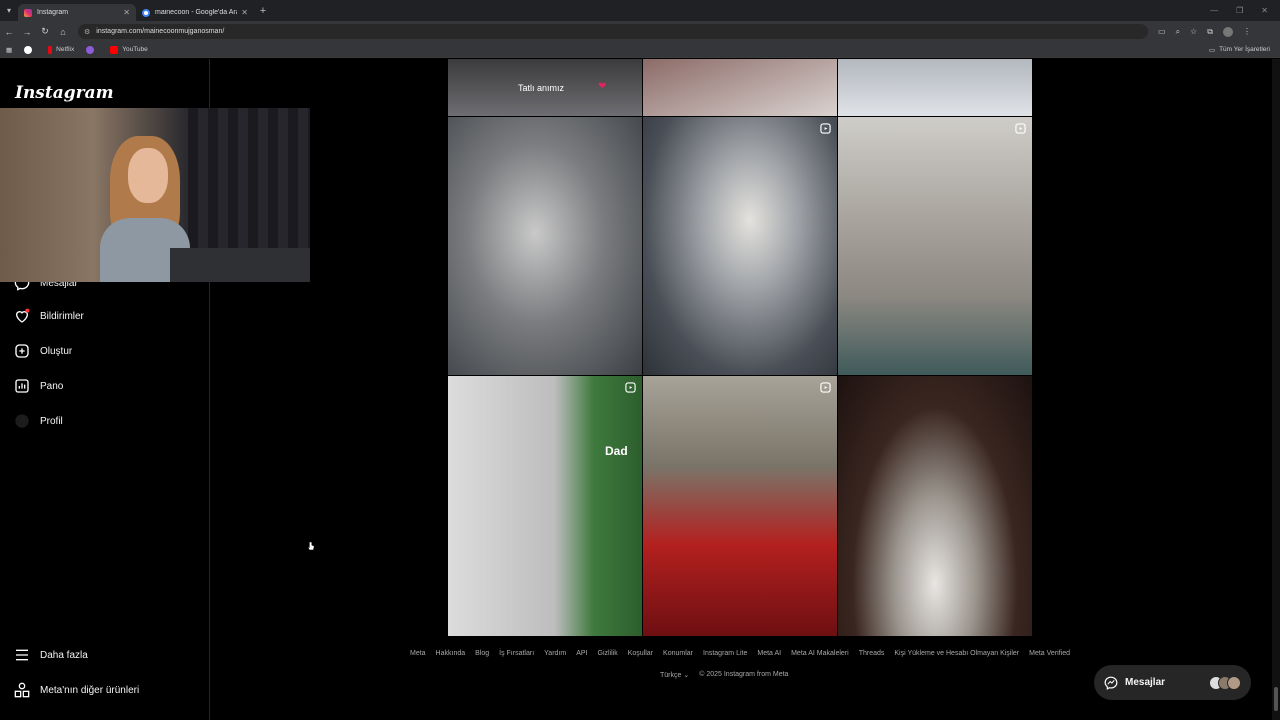  I want to click on forward-icon: →, so click(27, 32).